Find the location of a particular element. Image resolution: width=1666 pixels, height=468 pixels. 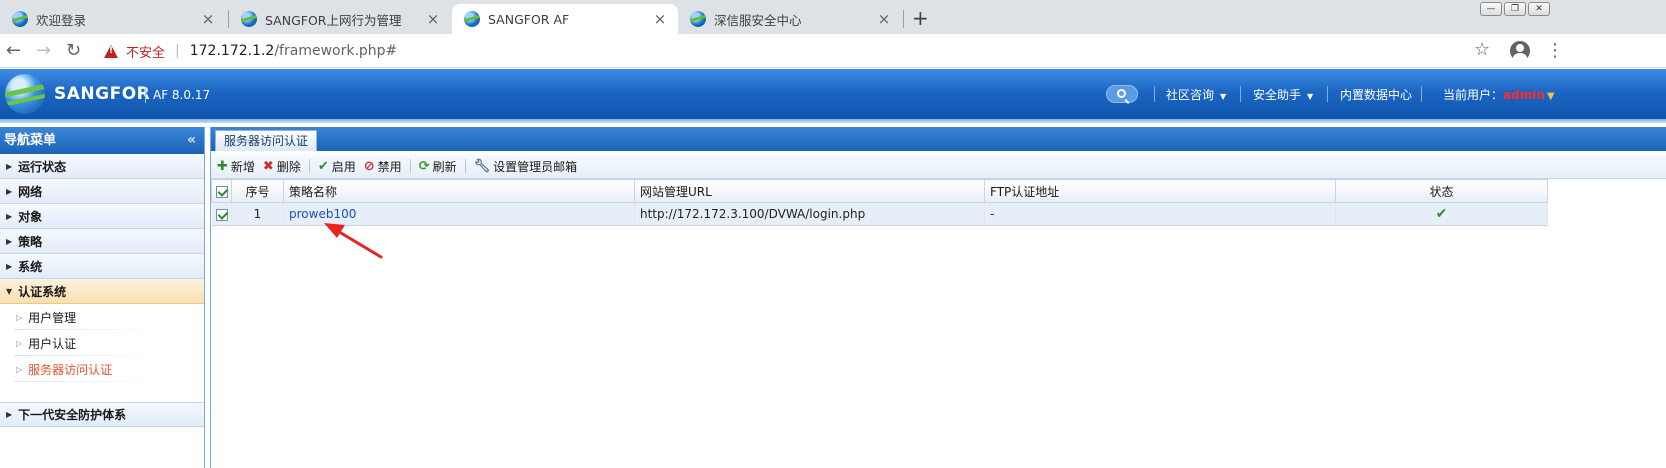

tab-separator is located at coordinates (903, 19).